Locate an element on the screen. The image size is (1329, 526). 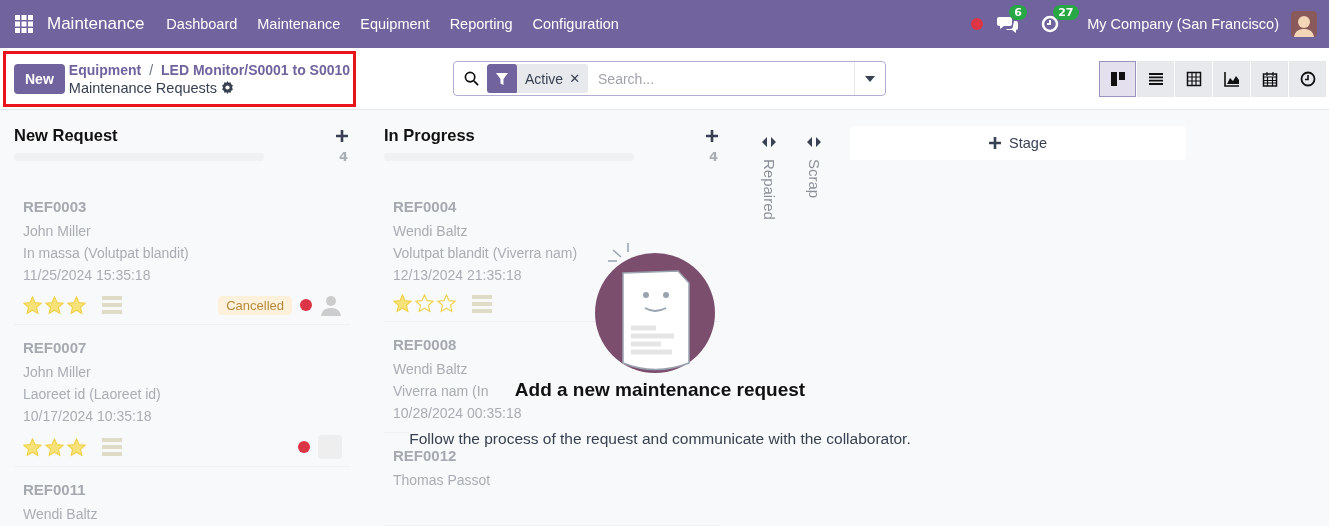
technician-name: Thomas Passot is located at coordinates (442, 480).